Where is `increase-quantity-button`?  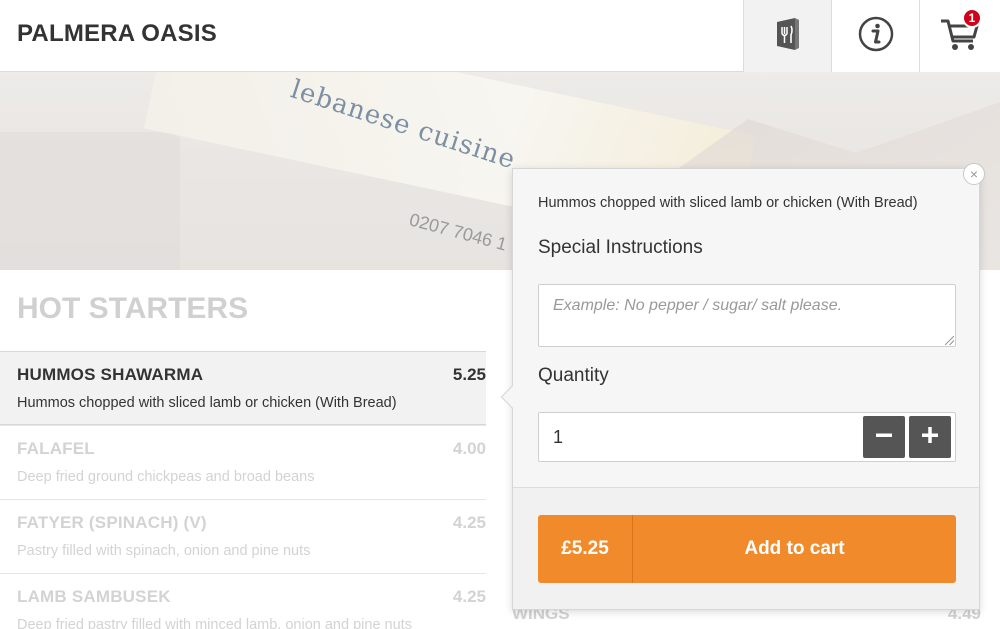 increase-quantity-button is located at coordinates (930, 437).